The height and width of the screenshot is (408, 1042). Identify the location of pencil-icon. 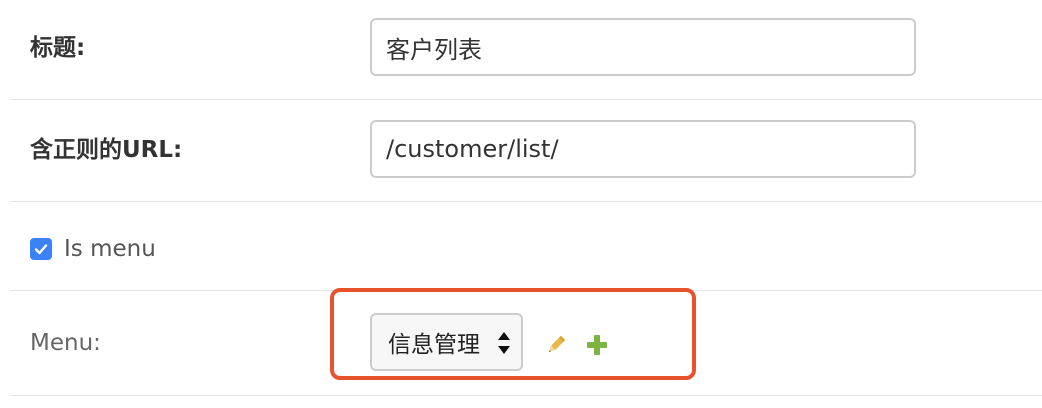
(556, 345).